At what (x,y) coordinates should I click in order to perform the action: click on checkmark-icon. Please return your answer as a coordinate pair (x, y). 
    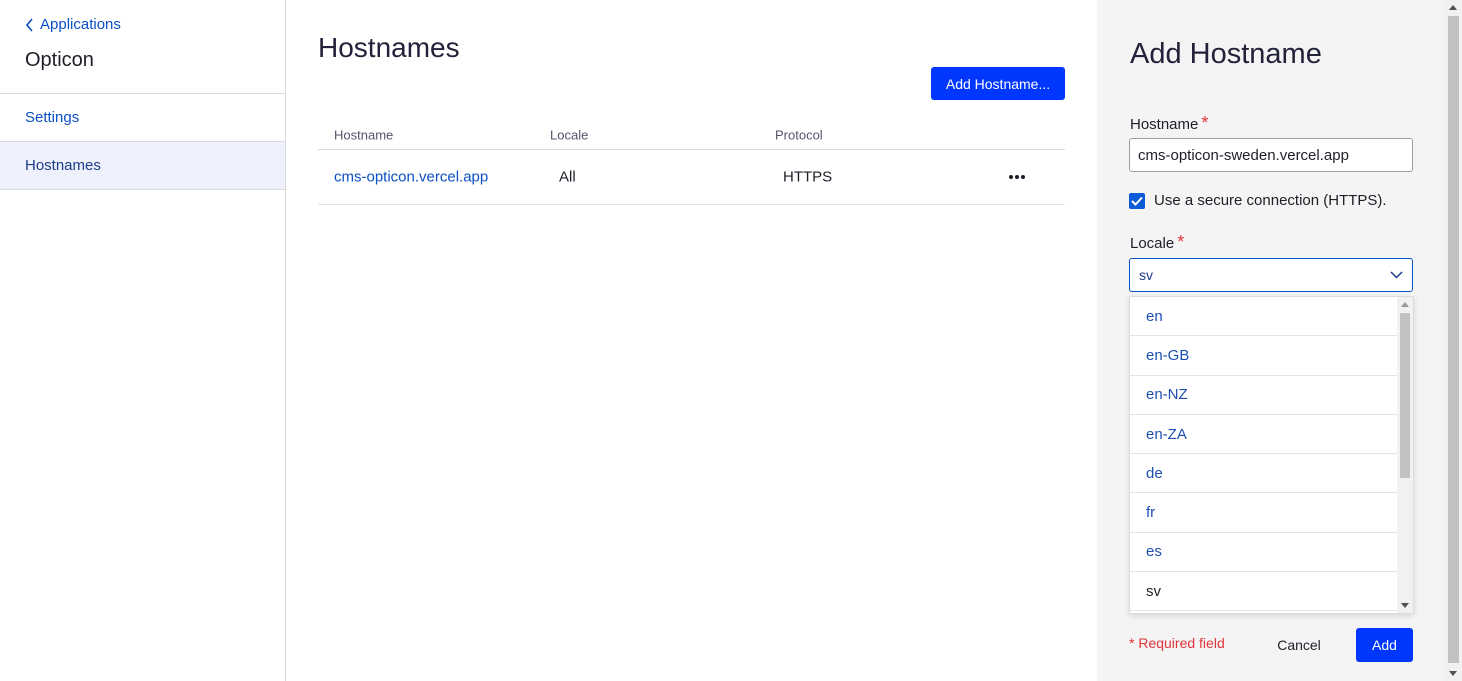
    Looking at the image, I should click on (1137, 201).